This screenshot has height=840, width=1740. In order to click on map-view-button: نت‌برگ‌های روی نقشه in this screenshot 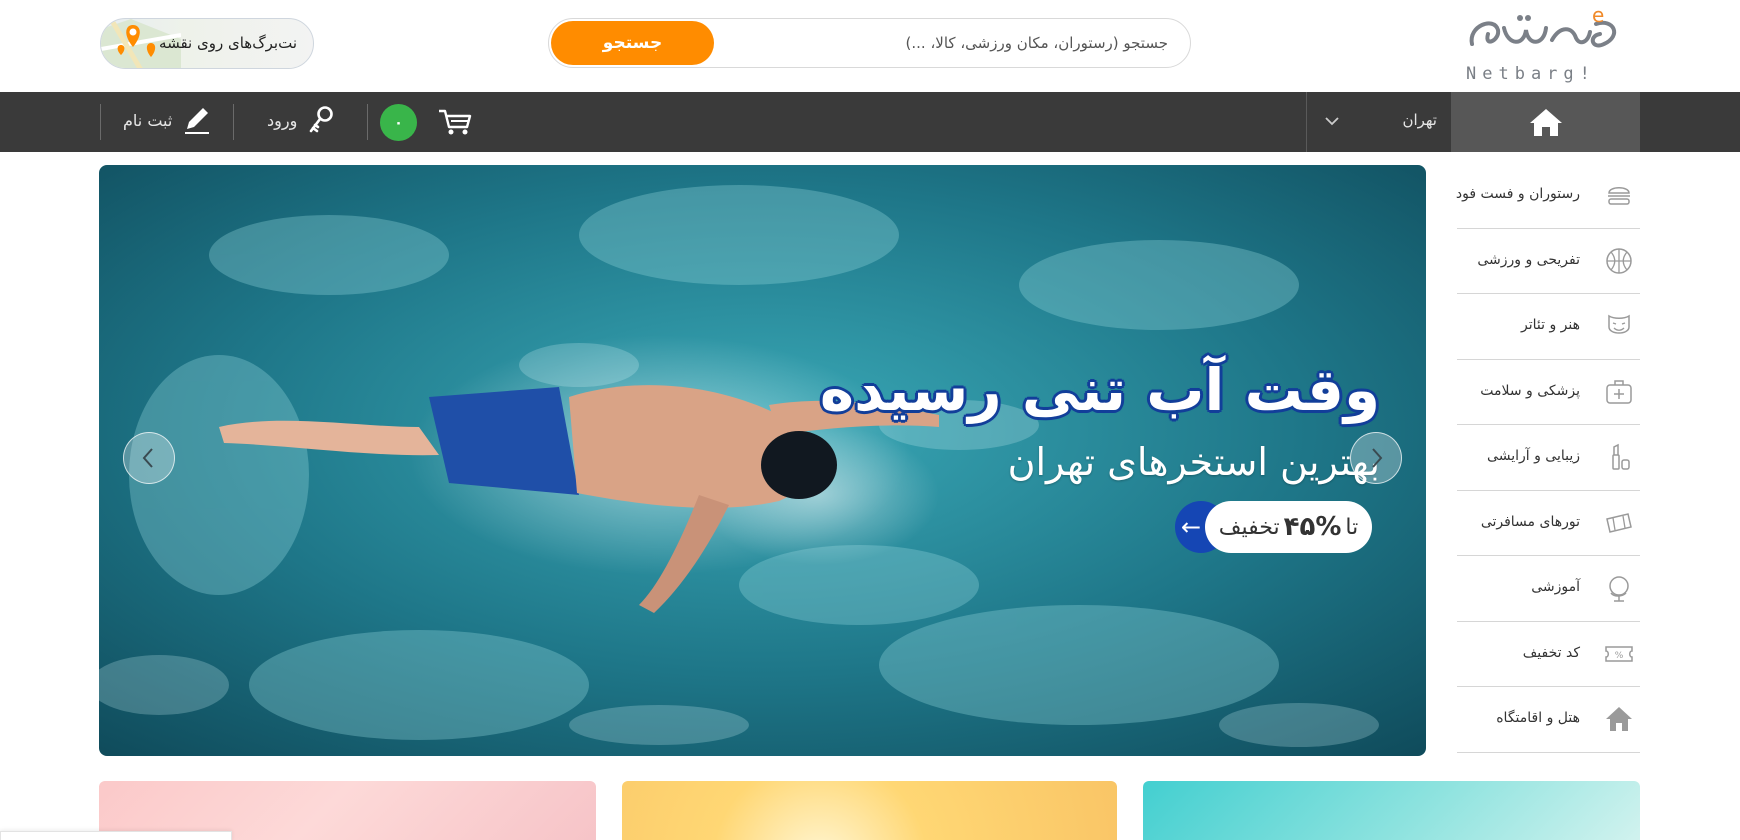, I will do `click(207, 43)`.